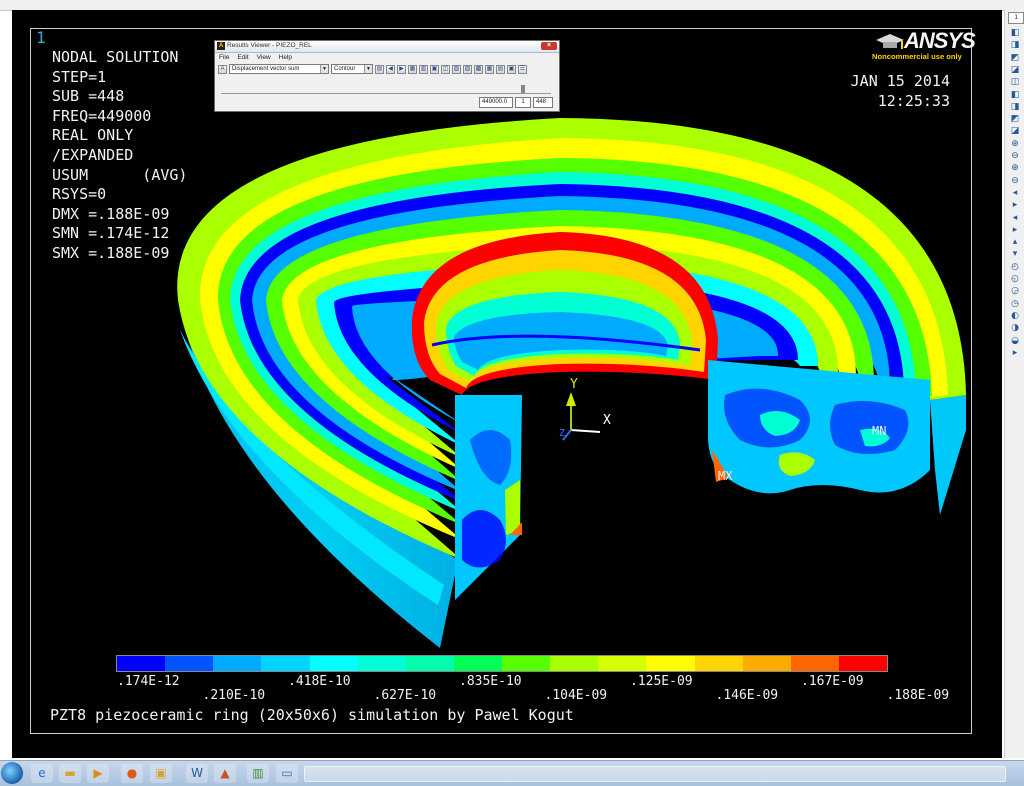 Image resolution: width=1024 pixels, height=786 pixels. Describe the element at coordinates (423, 69) in the screenshot. I see `query-icon: ▥` at that location.